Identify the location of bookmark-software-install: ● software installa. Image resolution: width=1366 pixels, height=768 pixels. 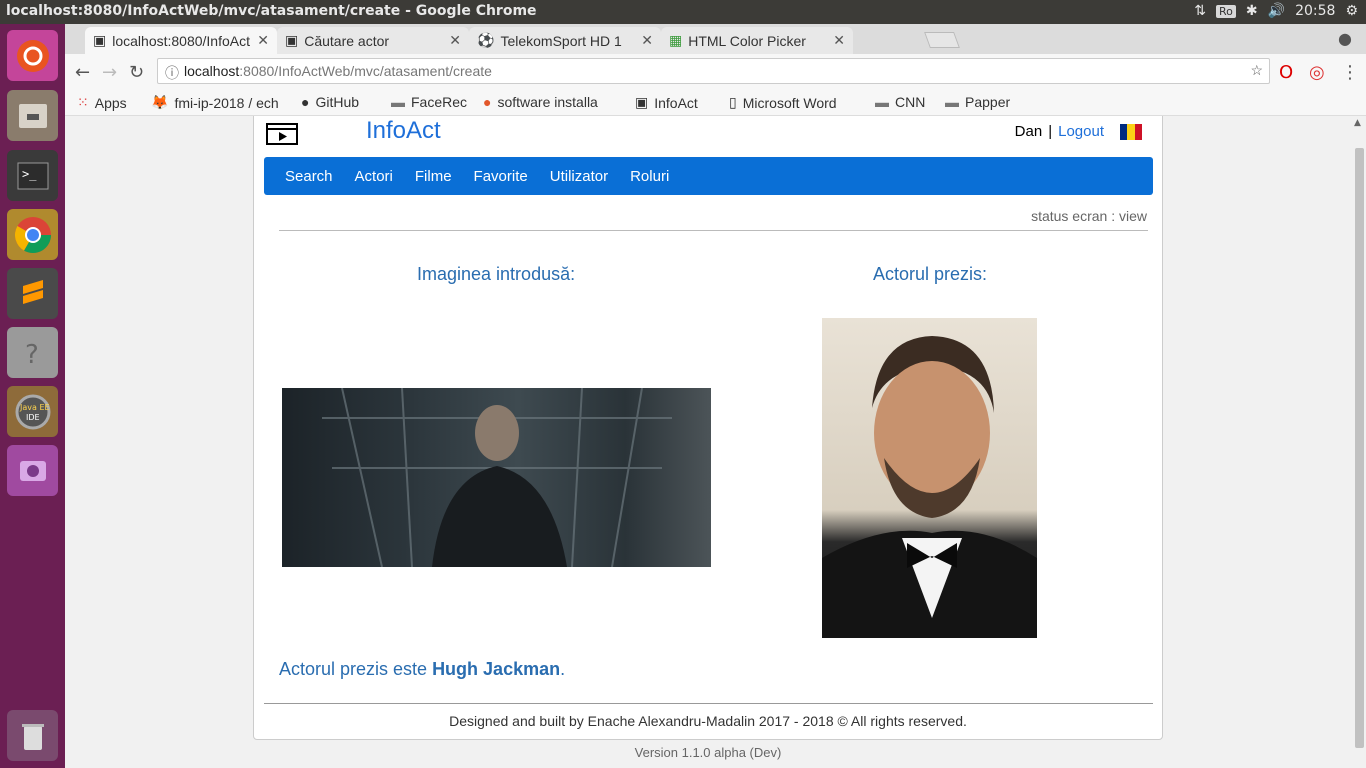
(552, 102).